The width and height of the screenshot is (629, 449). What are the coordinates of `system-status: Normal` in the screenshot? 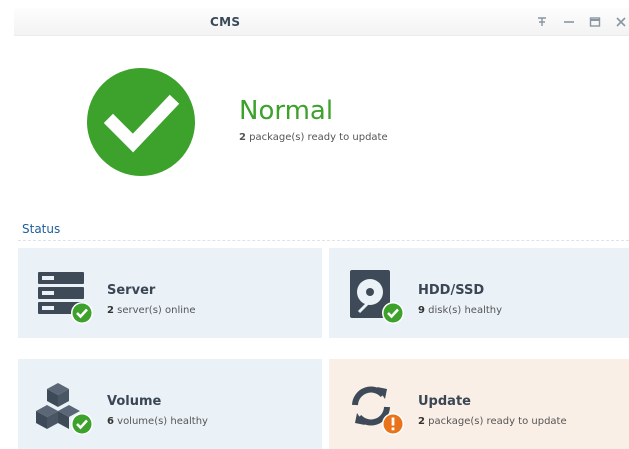 It's located at (286, 111).